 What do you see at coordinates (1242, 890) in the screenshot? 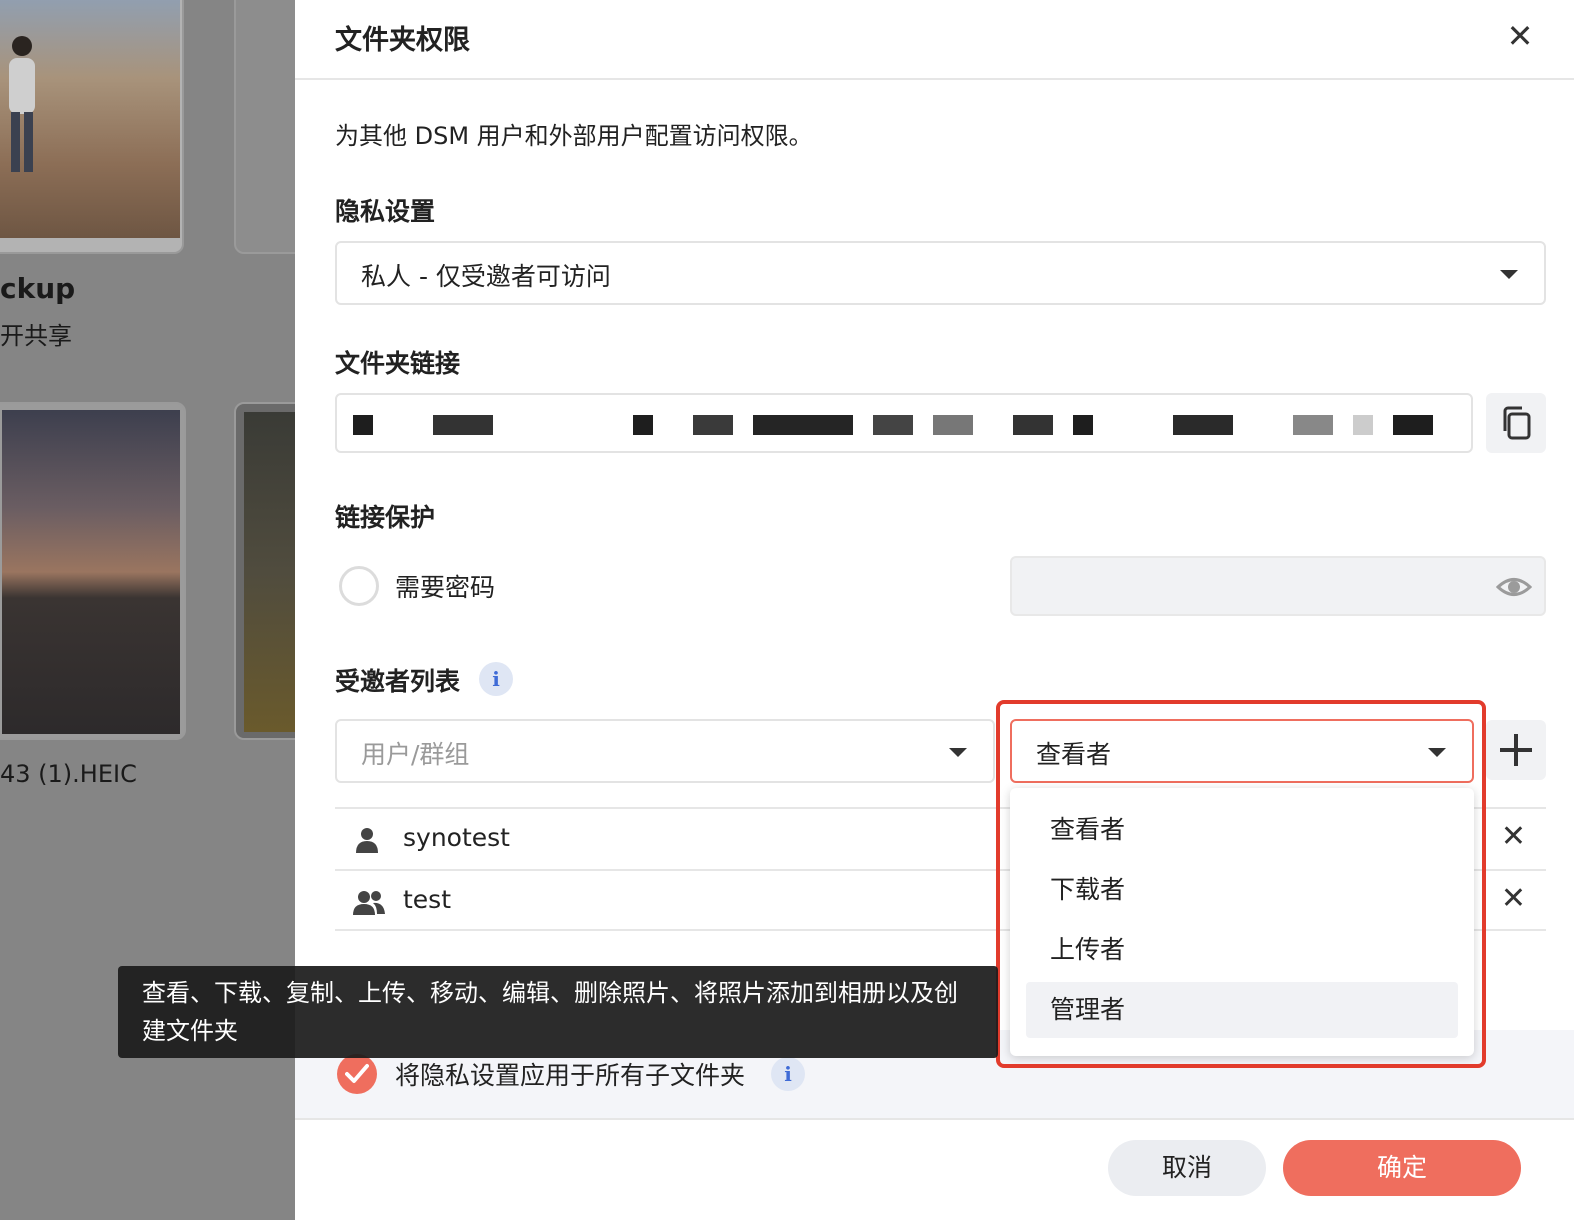
I see `role-option-downloader: 下载者` at bounding box center [1242, 890].